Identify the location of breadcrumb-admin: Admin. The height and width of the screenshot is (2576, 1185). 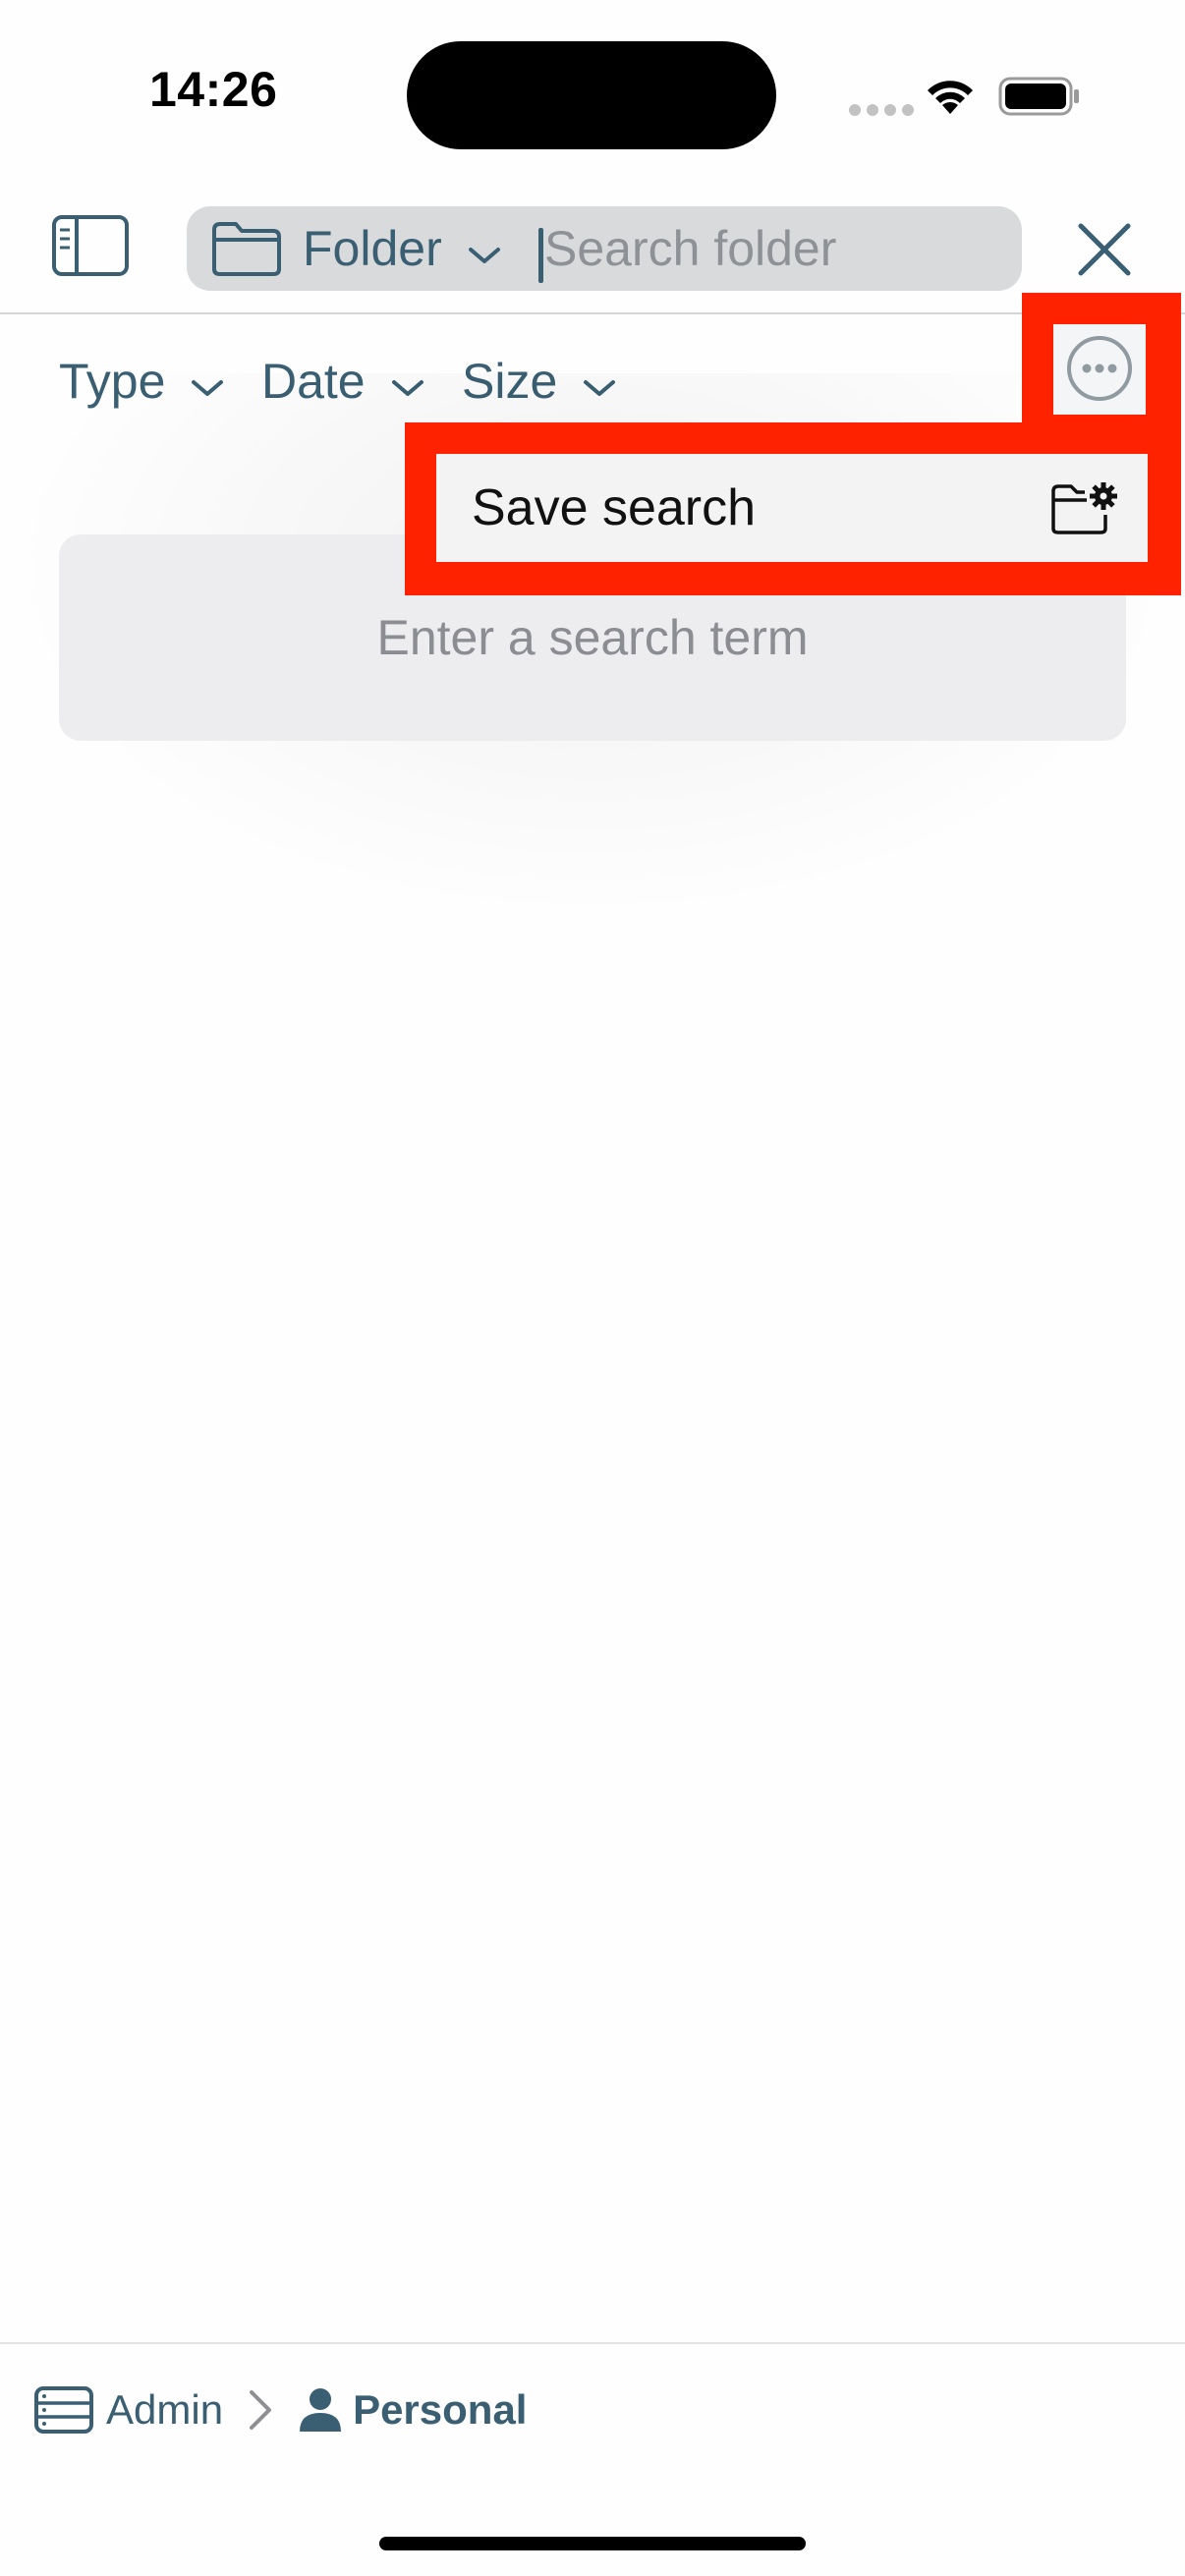
(165, 2410).